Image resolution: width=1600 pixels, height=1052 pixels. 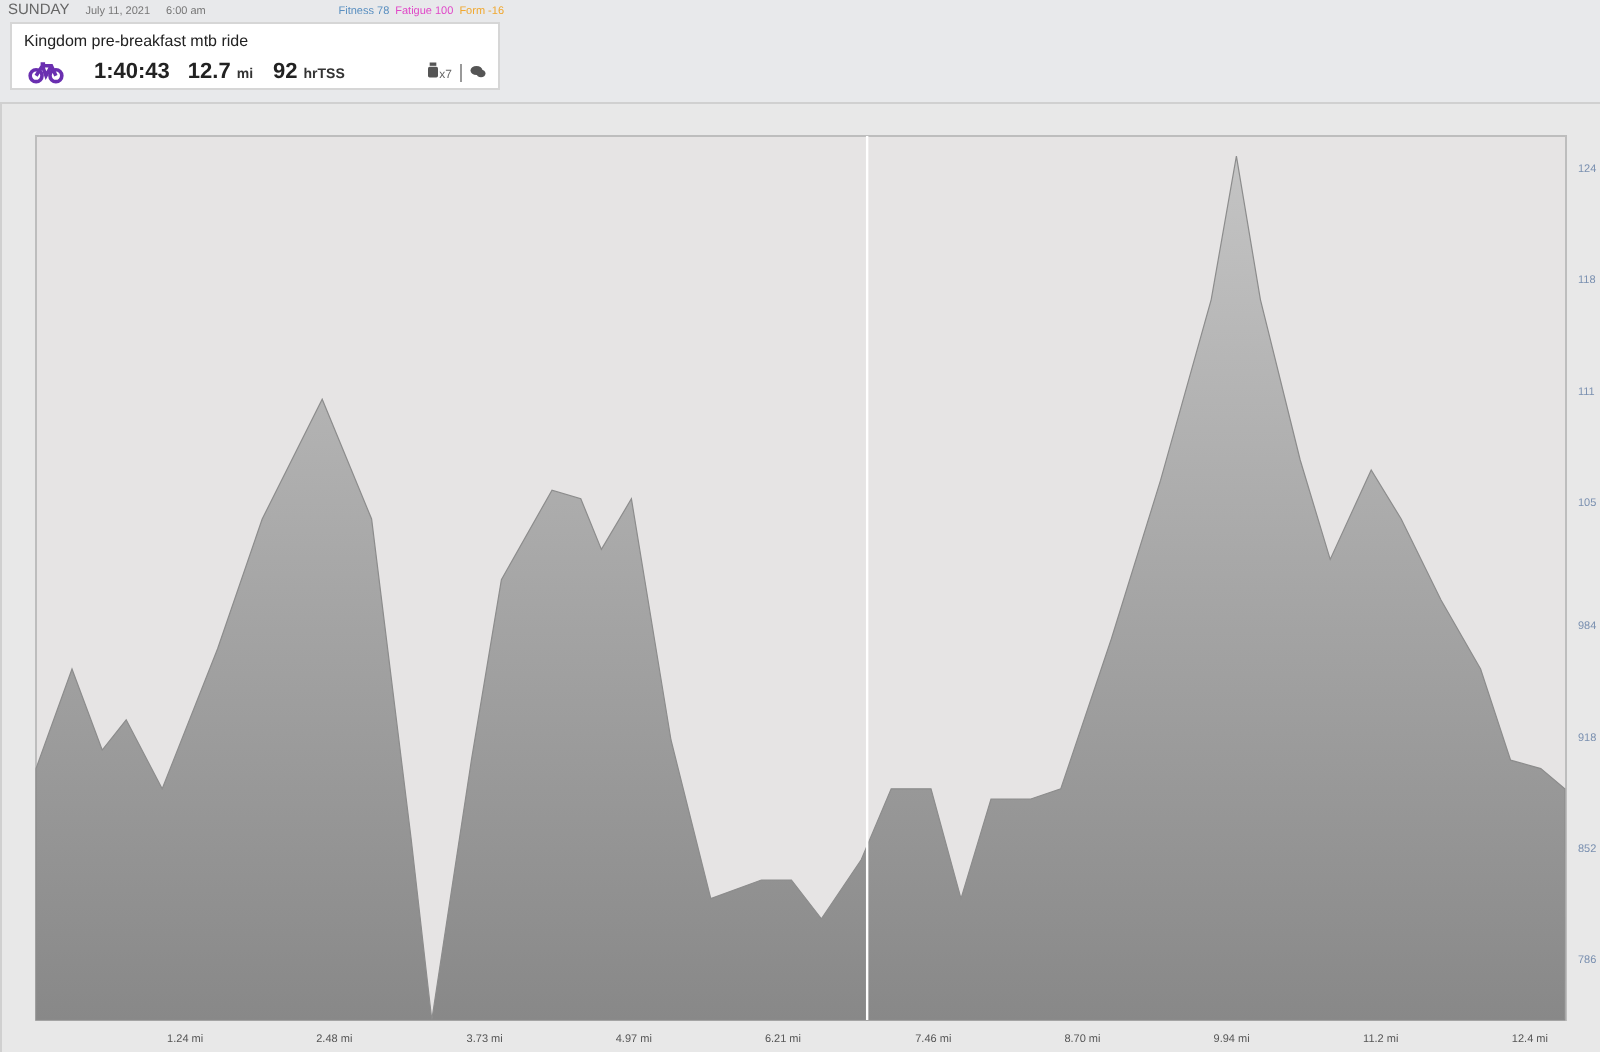 What do you see at coordinates (478, 72) in the screenshot?
I see `comment-icon` at bounding box center [478, 72].